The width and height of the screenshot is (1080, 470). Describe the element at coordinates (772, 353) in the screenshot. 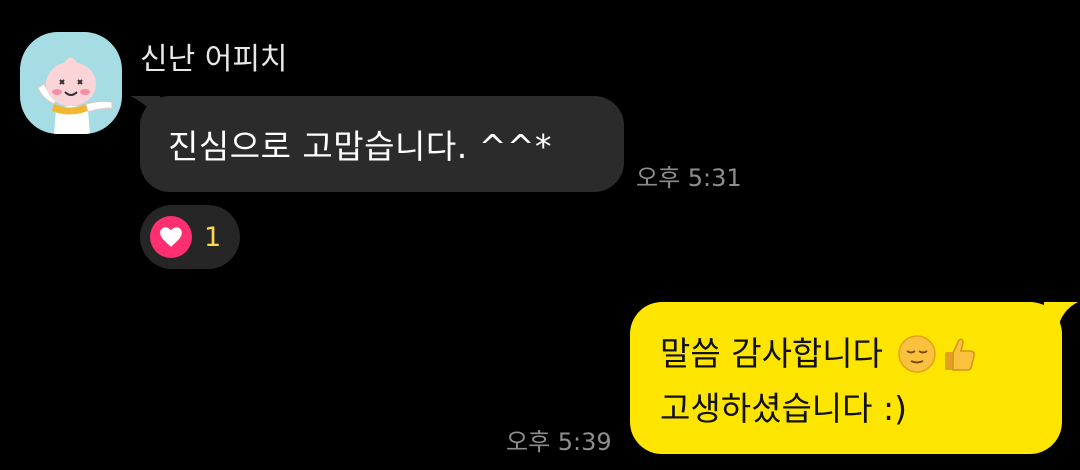

I see `outgoing-line-1-text: 말씀 감사합니다` at that location.